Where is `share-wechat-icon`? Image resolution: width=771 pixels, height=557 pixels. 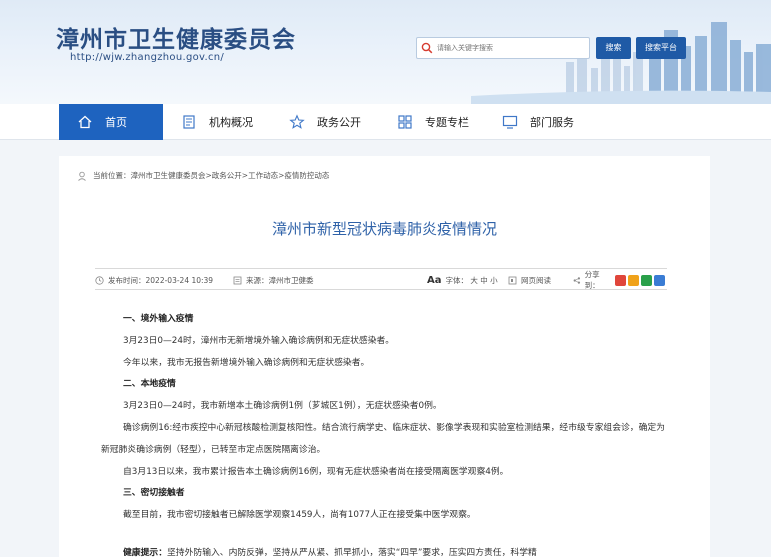
share-wechat-icon is located at coordinates (646, 280).